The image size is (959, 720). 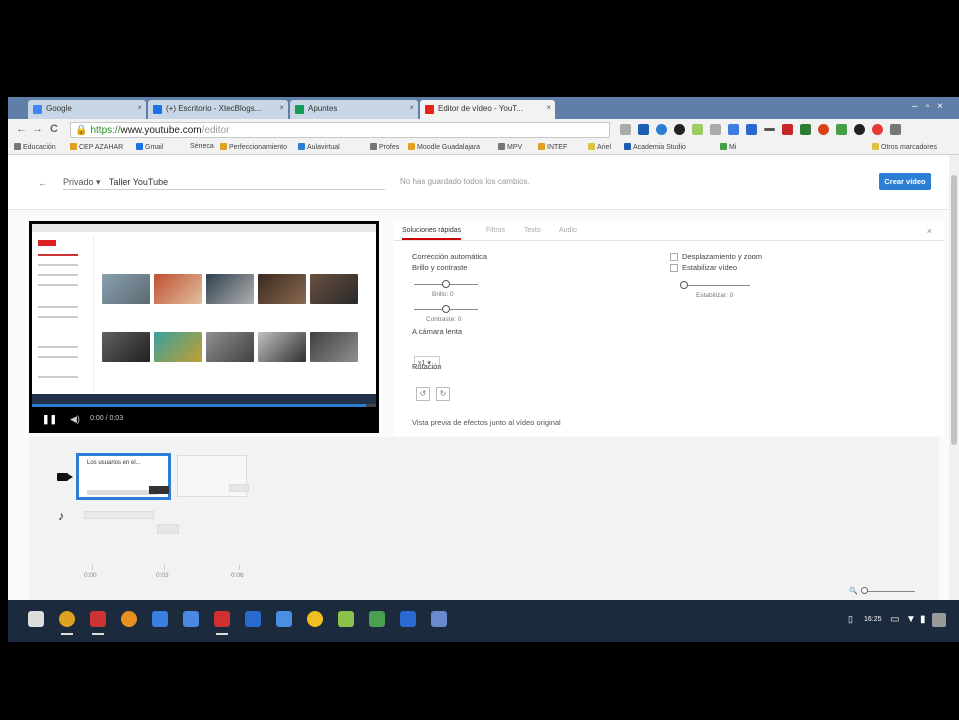 What do you see at coordinates (674, 257) in the screenshot?
I see `pan-zoom-checkbox` at bounding box center [674, 257].